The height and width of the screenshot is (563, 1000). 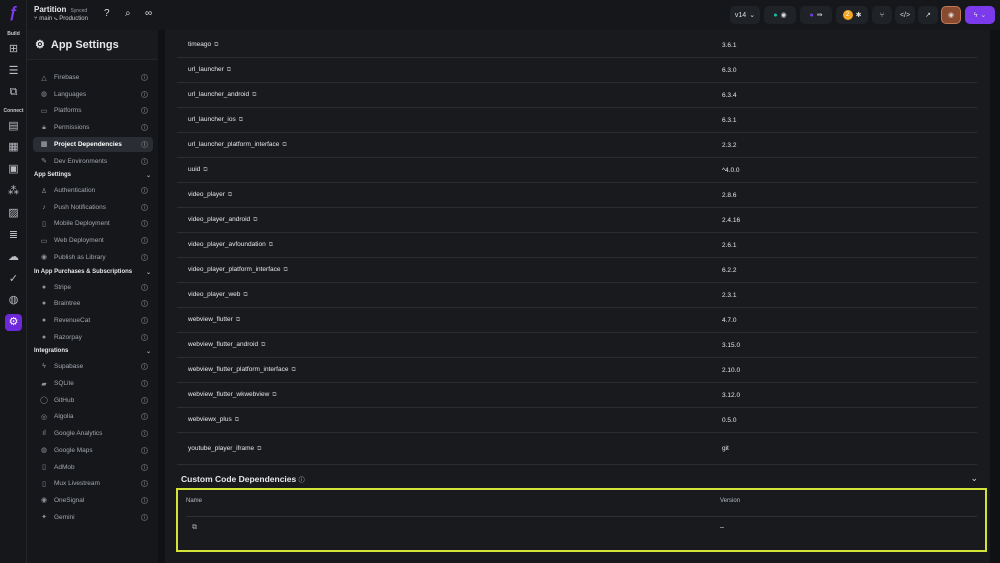 What do you see at coordinates (93, 240) in the screenshot?
I see `sidebar-item-web-deployment: ▭ Web Deployment i` at bounding box center [93, 240].